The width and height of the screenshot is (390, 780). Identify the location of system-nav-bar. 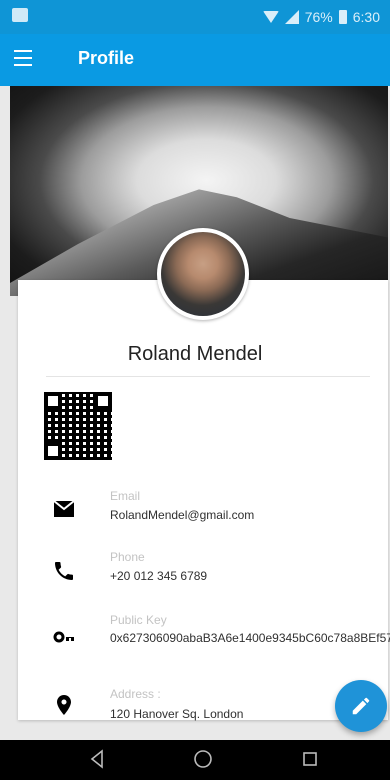
(195, 760).